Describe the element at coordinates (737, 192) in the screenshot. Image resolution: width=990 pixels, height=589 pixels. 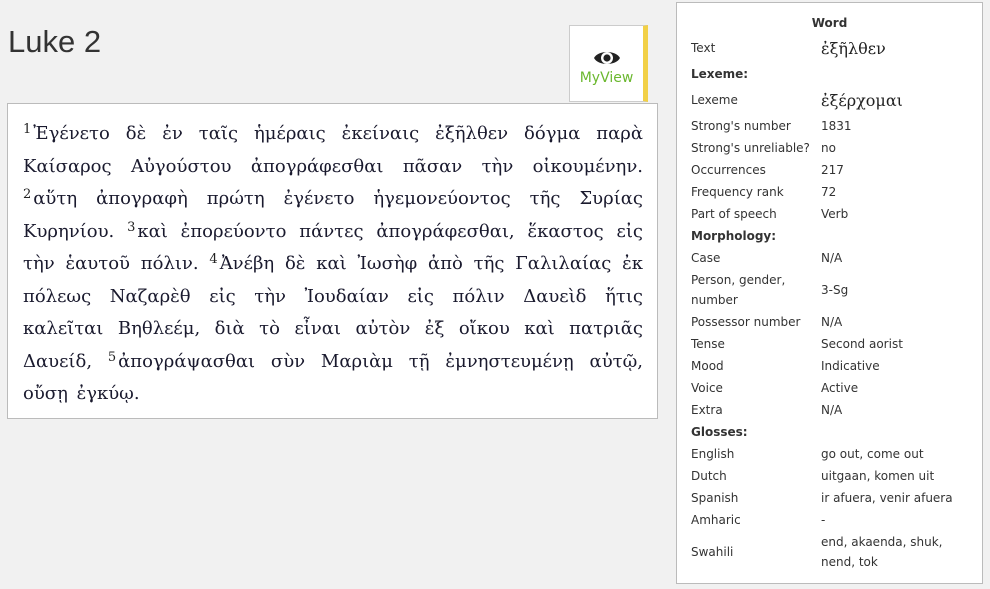
I see `frequency-rank-label: Frequency rank` at that location.